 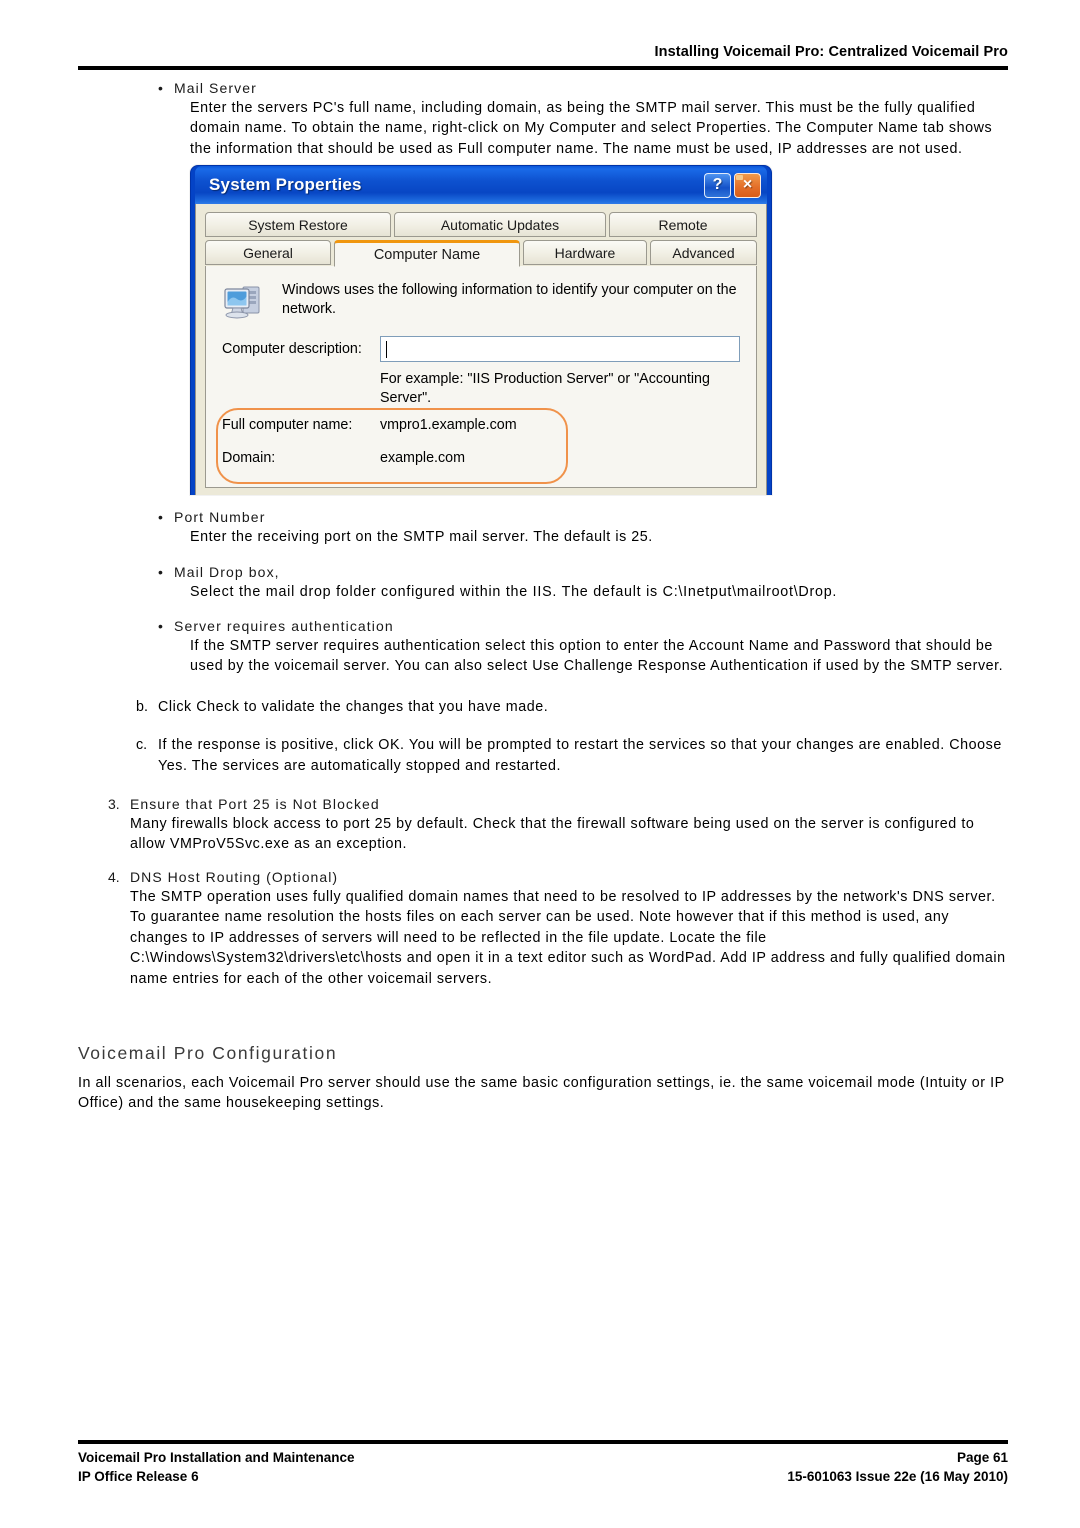 What do you see at coordinates (142, 745) in the screenshot?
I see `list-marker: c.` at bounding box center [142, 745].